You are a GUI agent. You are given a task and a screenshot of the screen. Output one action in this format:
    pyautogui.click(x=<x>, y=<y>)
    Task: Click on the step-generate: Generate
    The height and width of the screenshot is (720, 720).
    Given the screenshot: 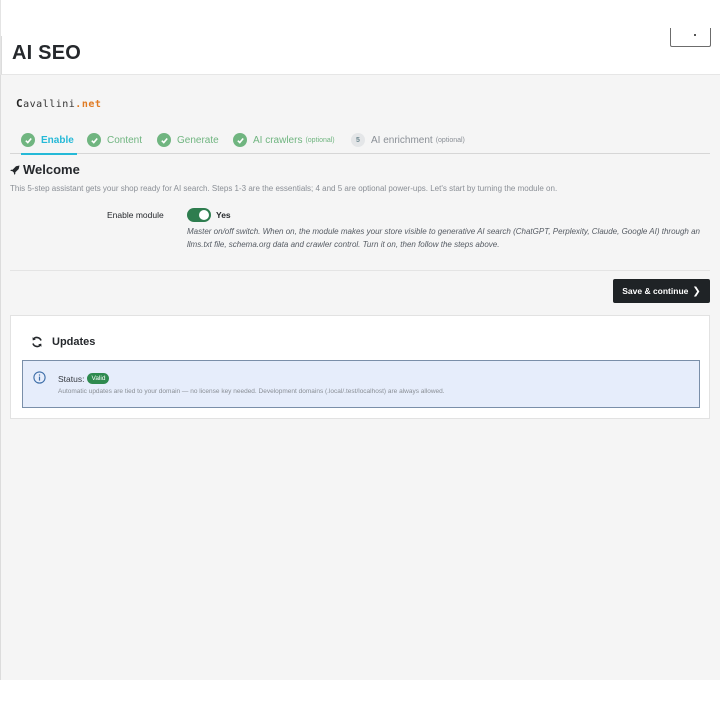 What is the action you would take?
    pyautogui.click(x=188, y=140)
    